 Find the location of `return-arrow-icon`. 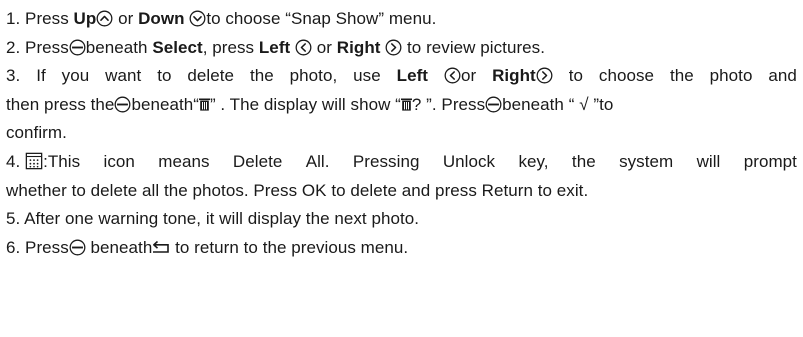

return-arrow-icon is located at coordinates (161, 247).